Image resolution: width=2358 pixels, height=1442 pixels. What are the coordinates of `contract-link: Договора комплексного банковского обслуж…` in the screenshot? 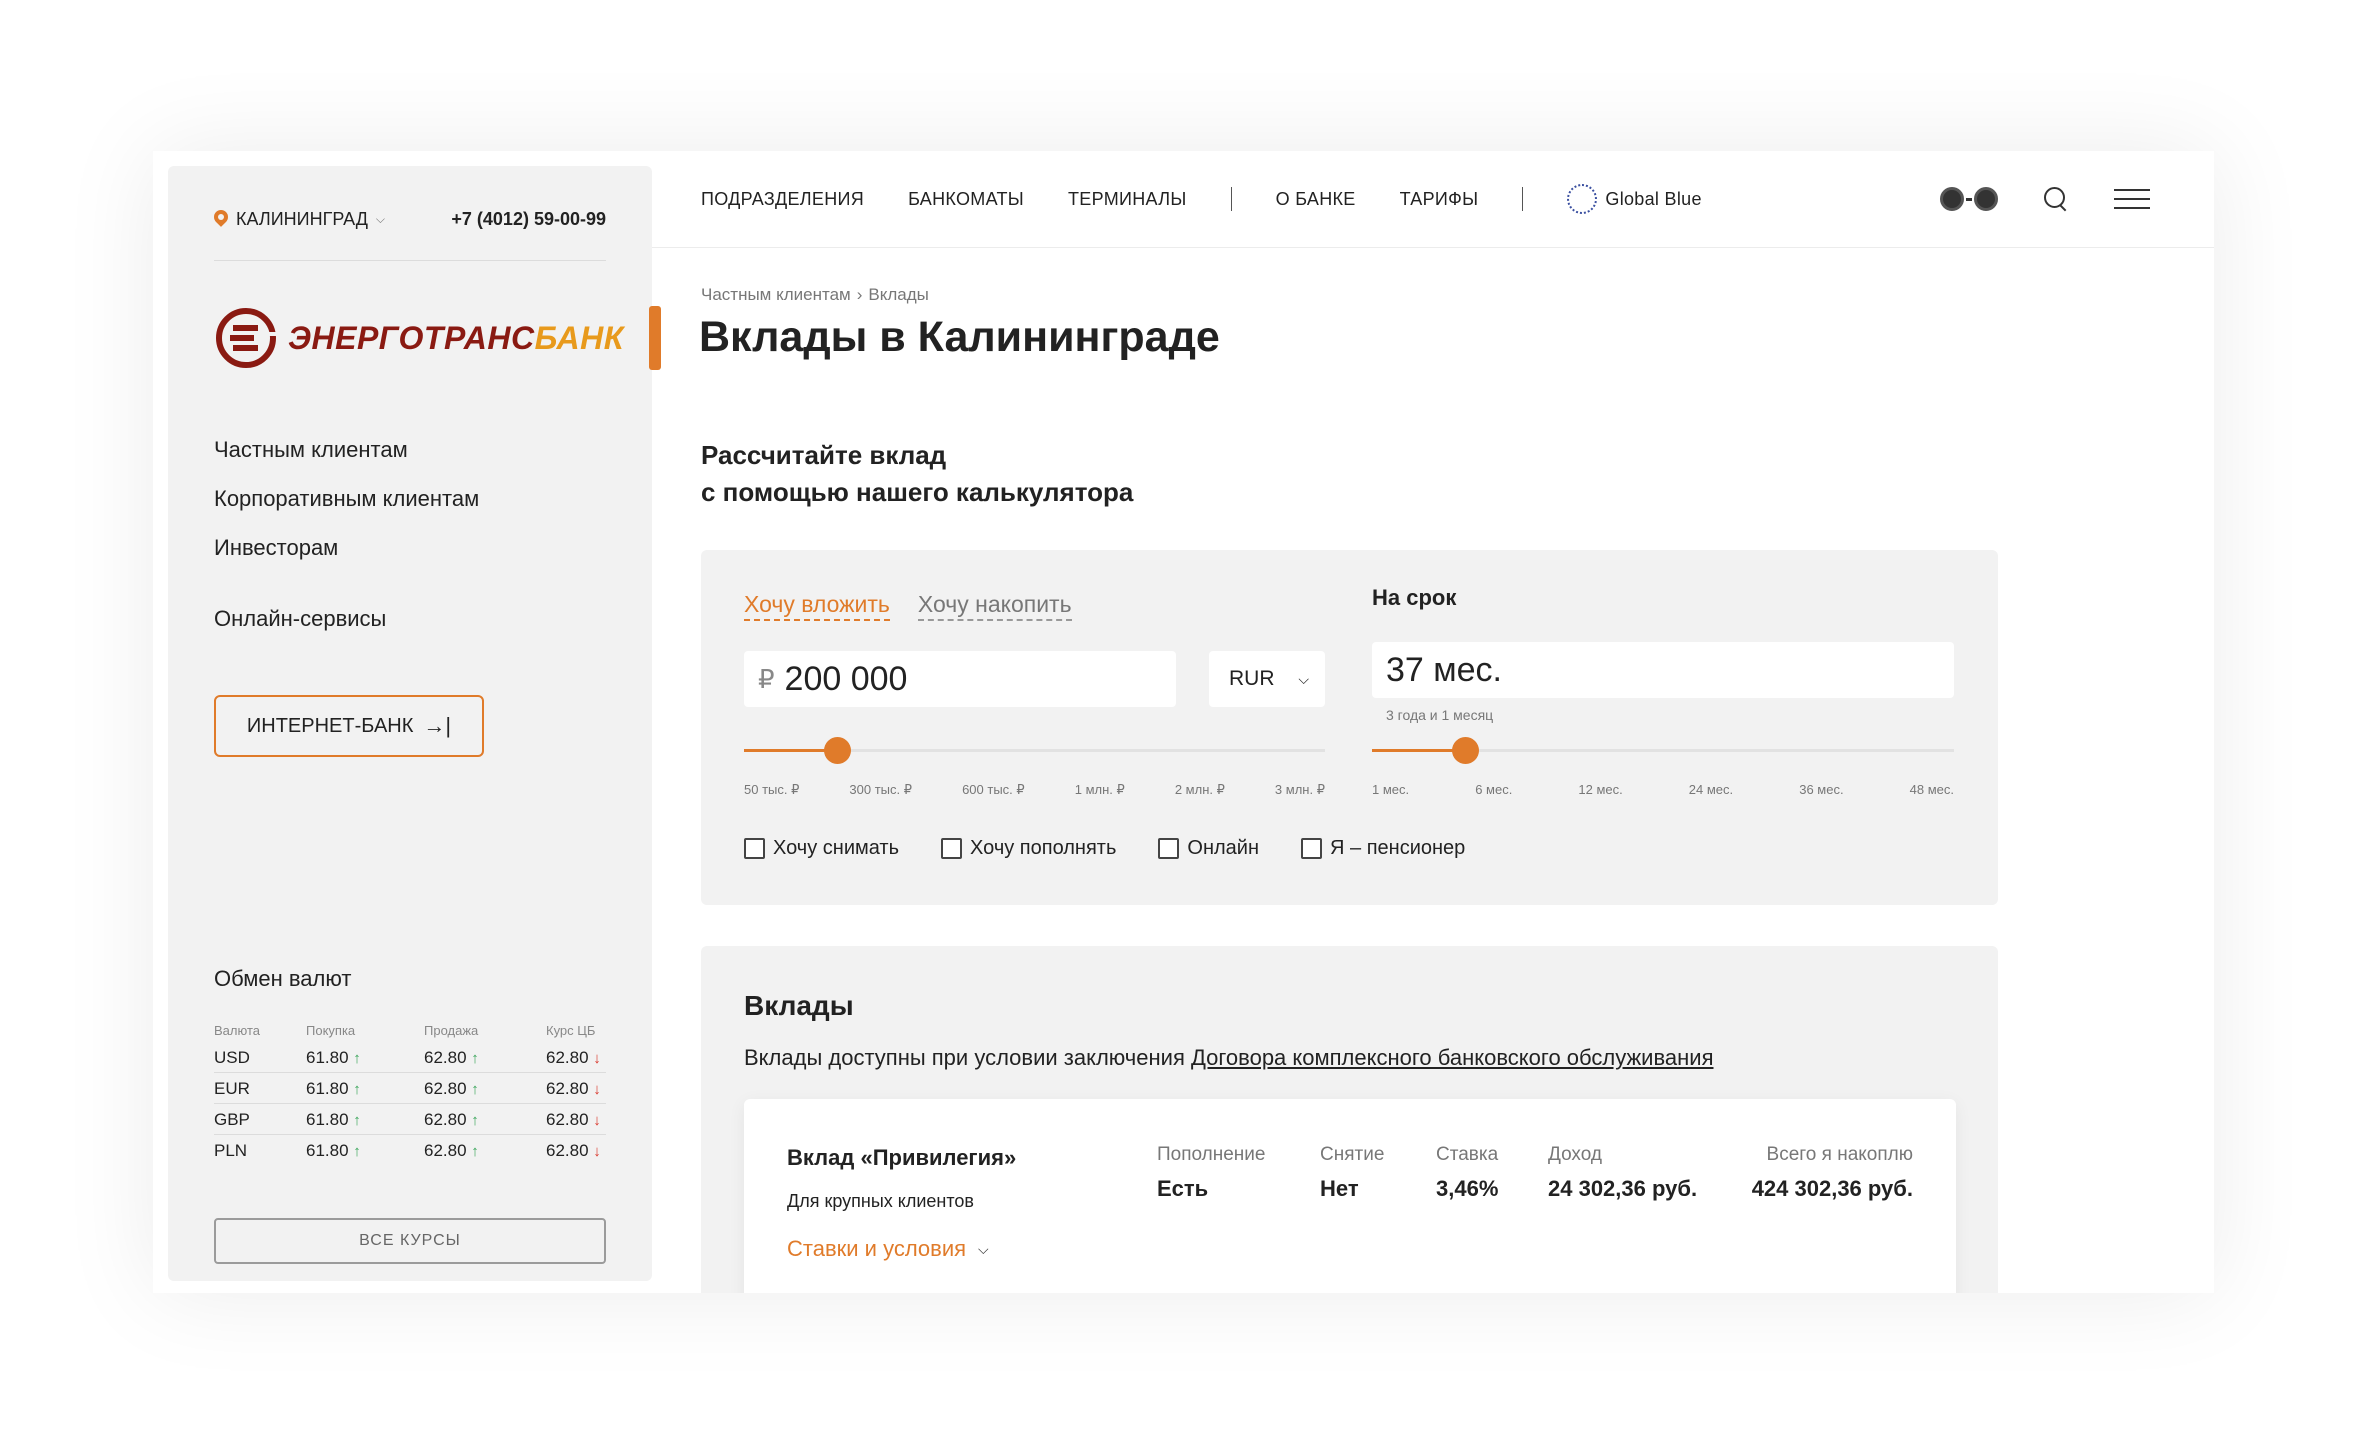 It's located at (1452, 1057).